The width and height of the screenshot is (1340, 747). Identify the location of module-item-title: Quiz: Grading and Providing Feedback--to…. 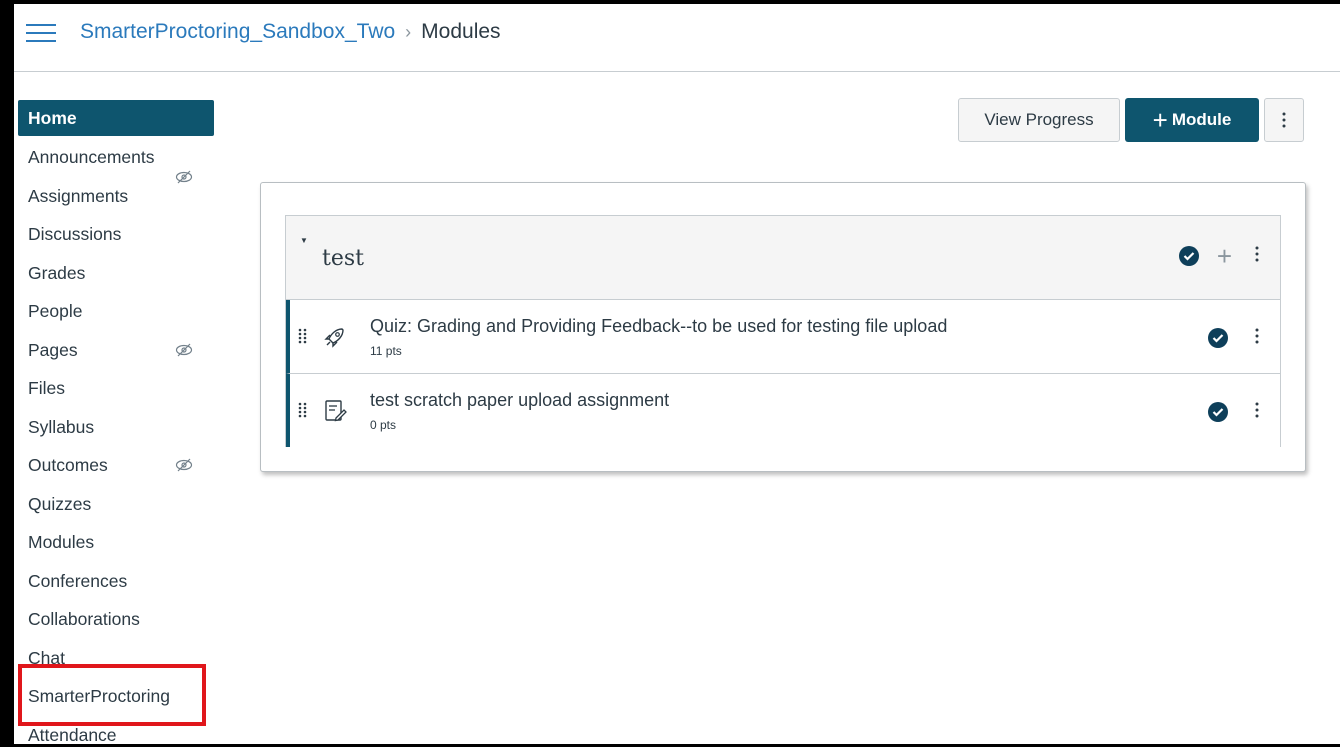
(658, 326).